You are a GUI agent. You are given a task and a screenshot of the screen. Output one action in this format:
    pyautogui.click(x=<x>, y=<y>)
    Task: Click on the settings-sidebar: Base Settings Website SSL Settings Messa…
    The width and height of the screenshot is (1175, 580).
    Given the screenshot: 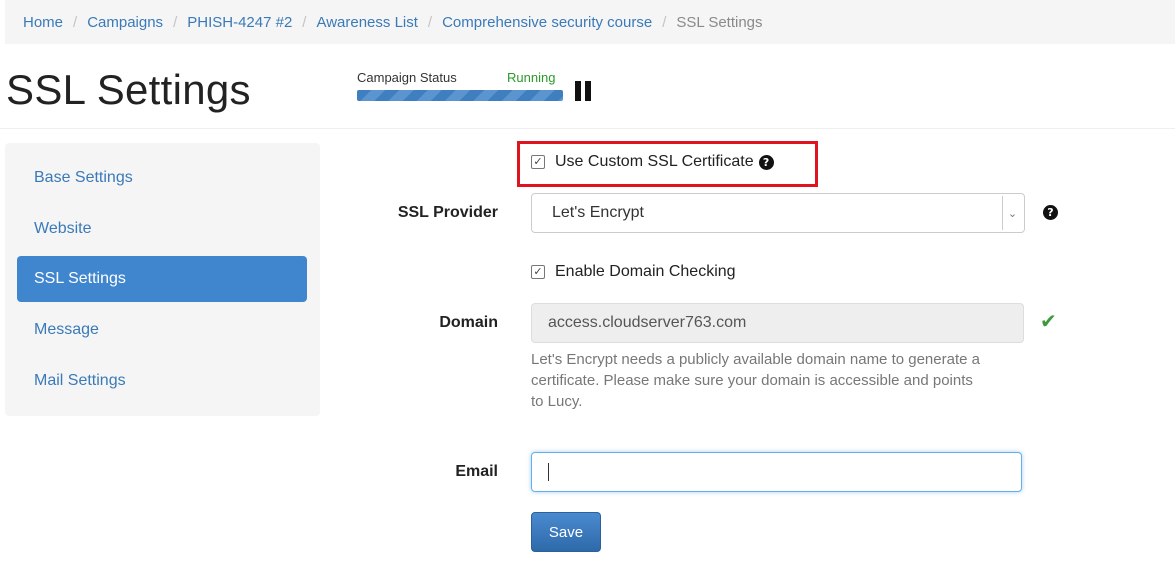 What is the action you would take?
    pyautogui.click(x=162, y=279)
    